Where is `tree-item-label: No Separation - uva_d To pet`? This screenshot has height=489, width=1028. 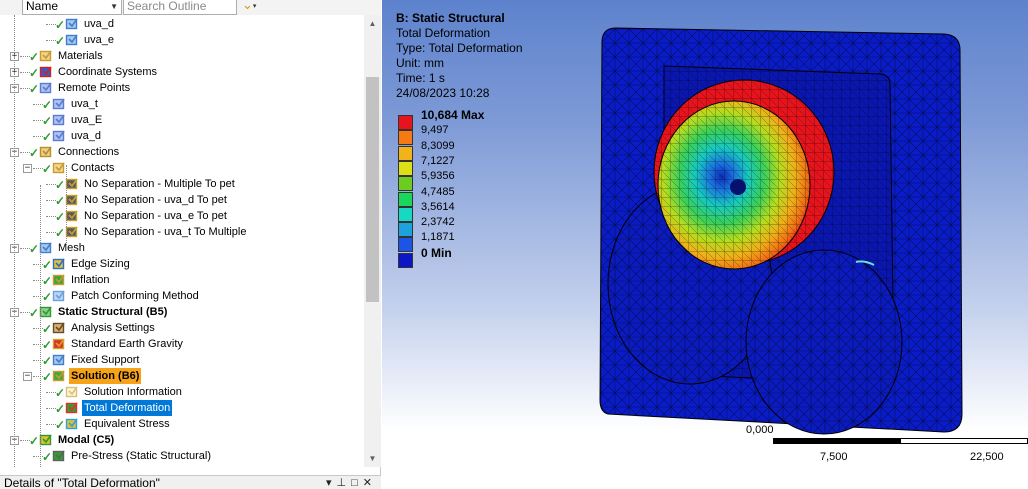 tree-item-label: No Separation - uva_d To pet is located at coordinates (155, 200).